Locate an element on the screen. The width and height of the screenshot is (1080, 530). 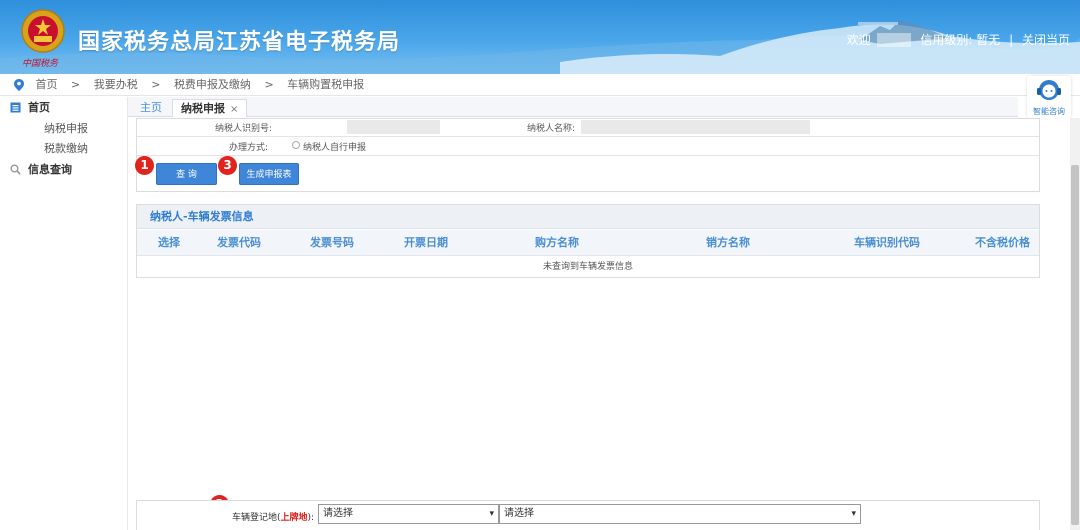
tab-label: 纳税申报 is located at coordinates (203, 108).